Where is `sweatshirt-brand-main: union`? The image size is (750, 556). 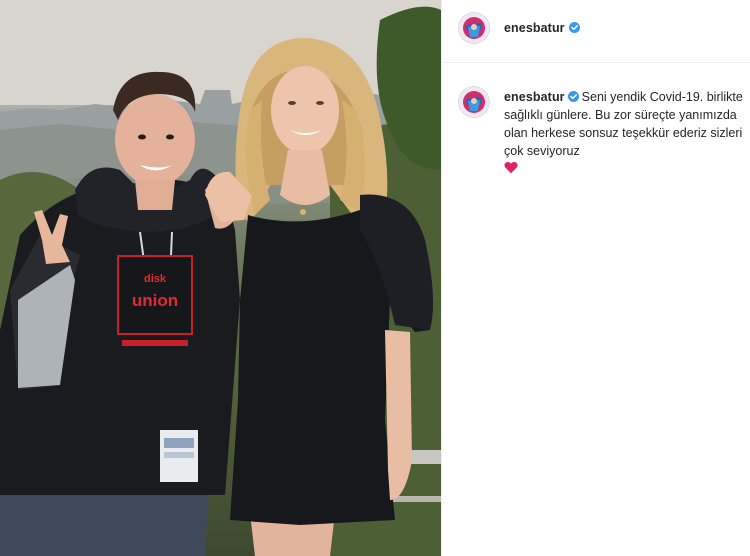 sweatshirt-brand-main: union is located at coordinates (155, 300).